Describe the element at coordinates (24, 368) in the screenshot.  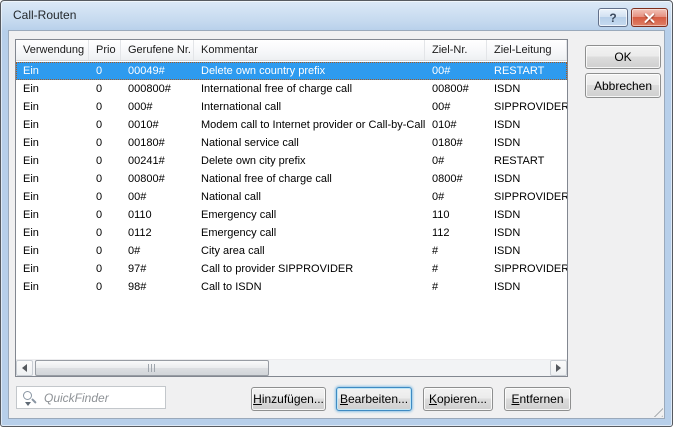
I see `scroll-left-button` at that location.